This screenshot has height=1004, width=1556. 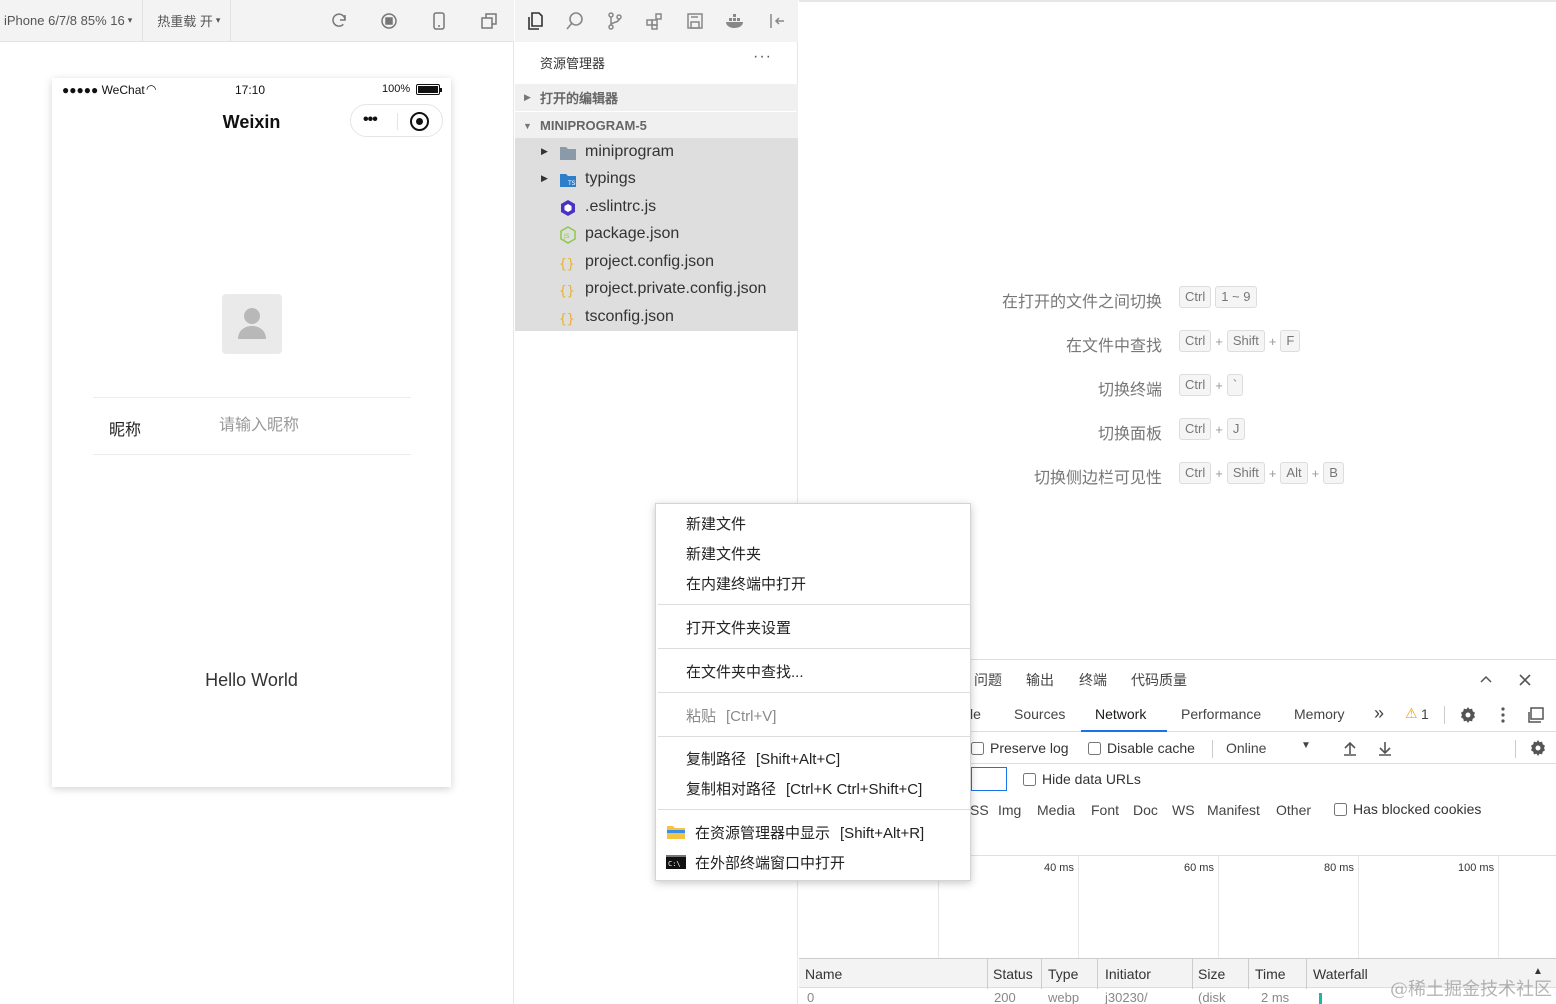 What do you see at coordinates (1120, 714) in the screenshot?
I see `tab-network: Network` at bounding box center [1120, 714].